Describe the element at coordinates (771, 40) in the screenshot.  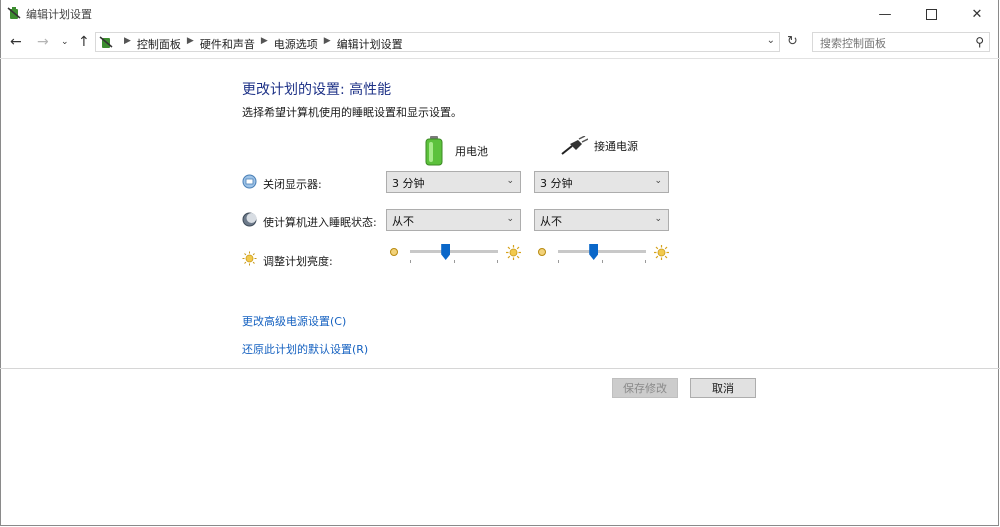
I see `address-dropdown-icon: ⌄` at that location.